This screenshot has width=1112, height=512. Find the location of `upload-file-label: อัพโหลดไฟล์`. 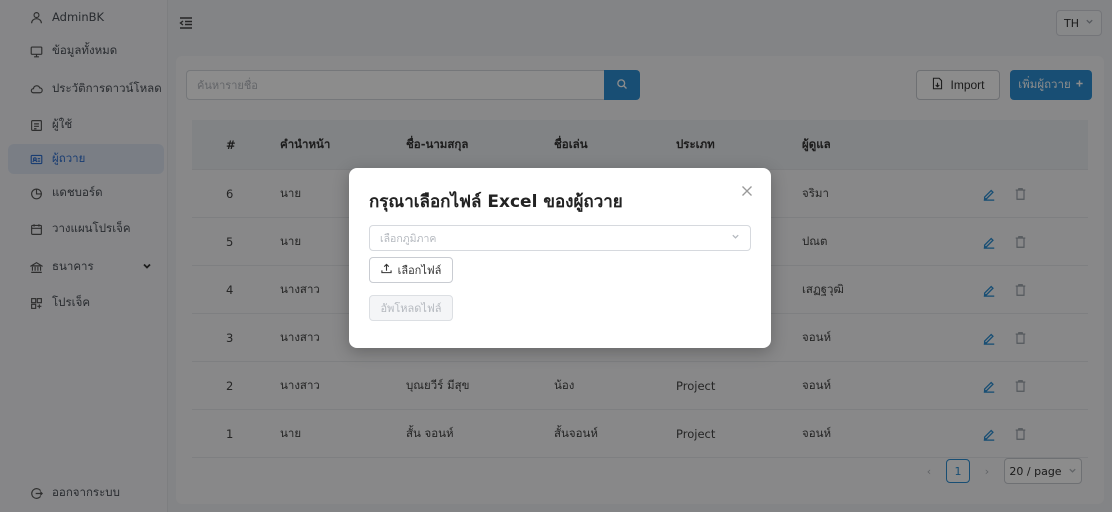

upload-file-label: อัพโหลดไฟล์ is located at coordinates (411, 309).